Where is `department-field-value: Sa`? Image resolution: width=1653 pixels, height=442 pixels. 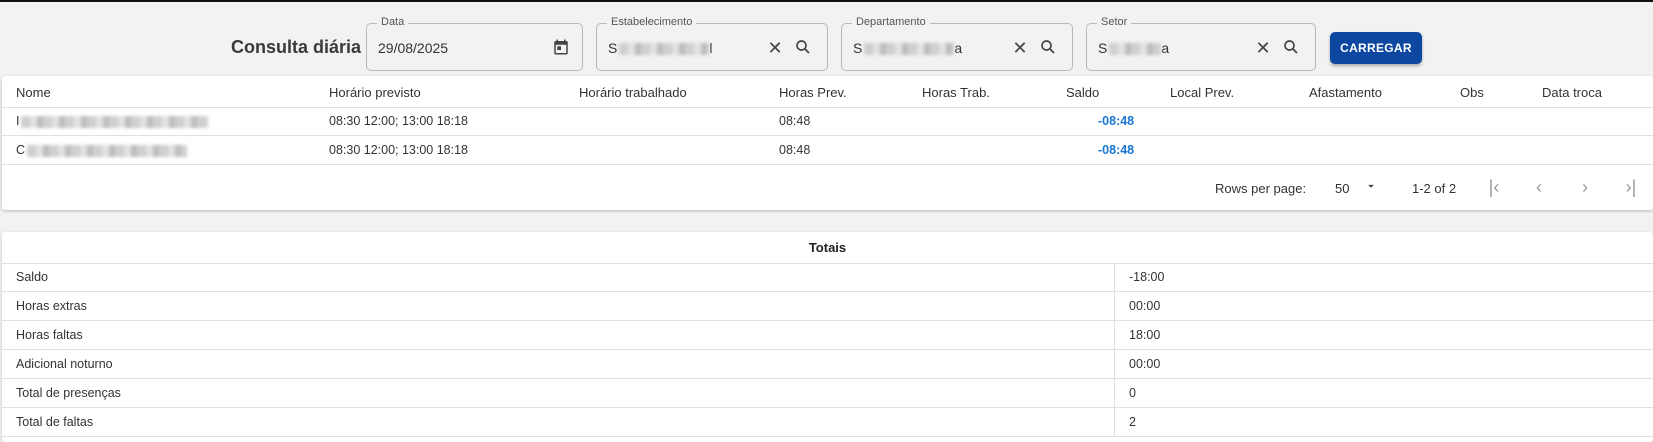 department-field-value: Sa is located at coordinates (907, 48).